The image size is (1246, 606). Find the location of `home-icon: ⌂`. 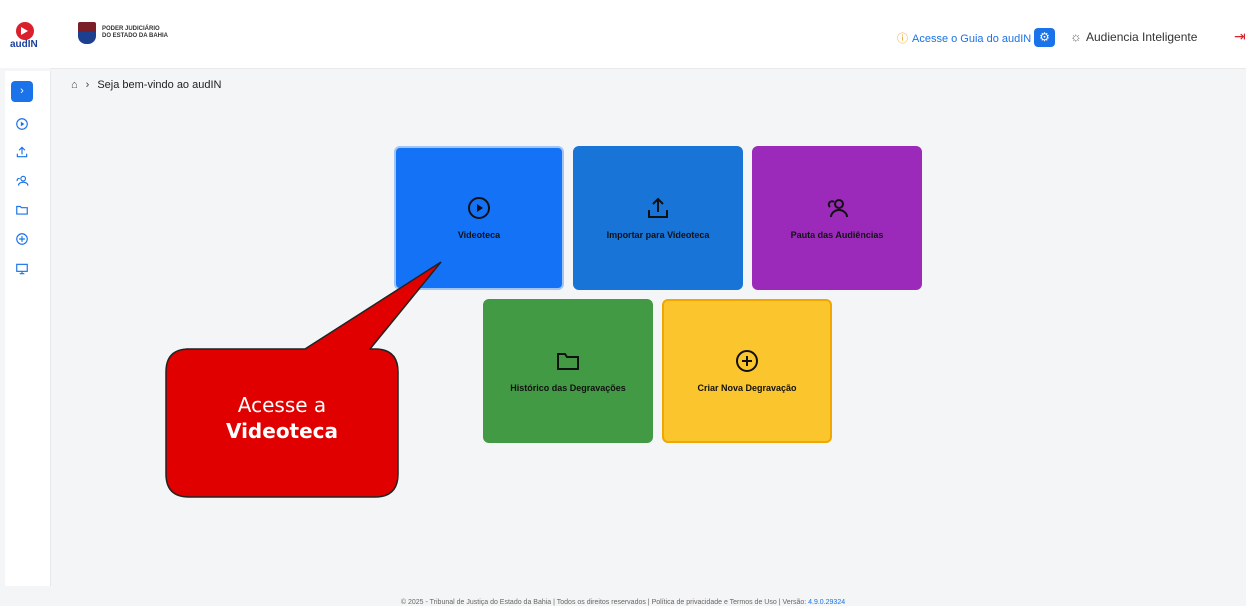

home-icon: ⌂ is located at coordinates (74, 85).